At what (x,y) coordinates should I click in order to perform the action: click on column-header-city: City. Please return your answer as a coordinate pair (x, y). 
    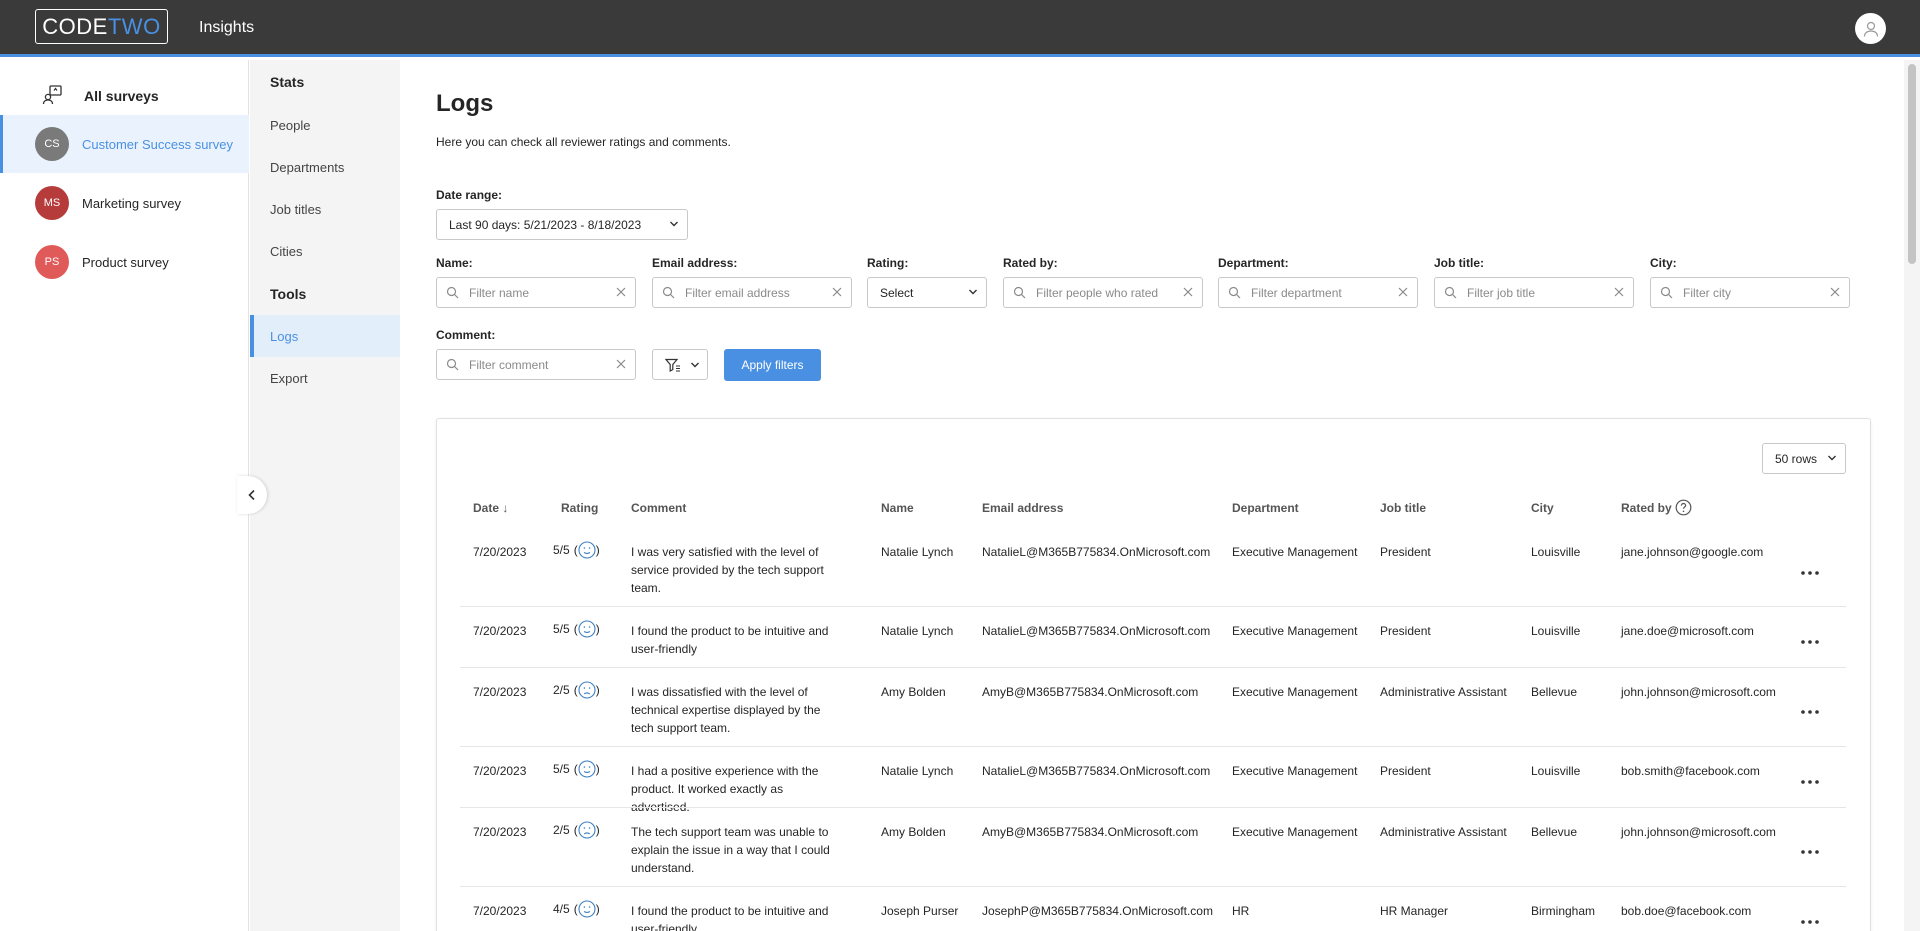
    Looking at the image, I should click on (1542, 508).